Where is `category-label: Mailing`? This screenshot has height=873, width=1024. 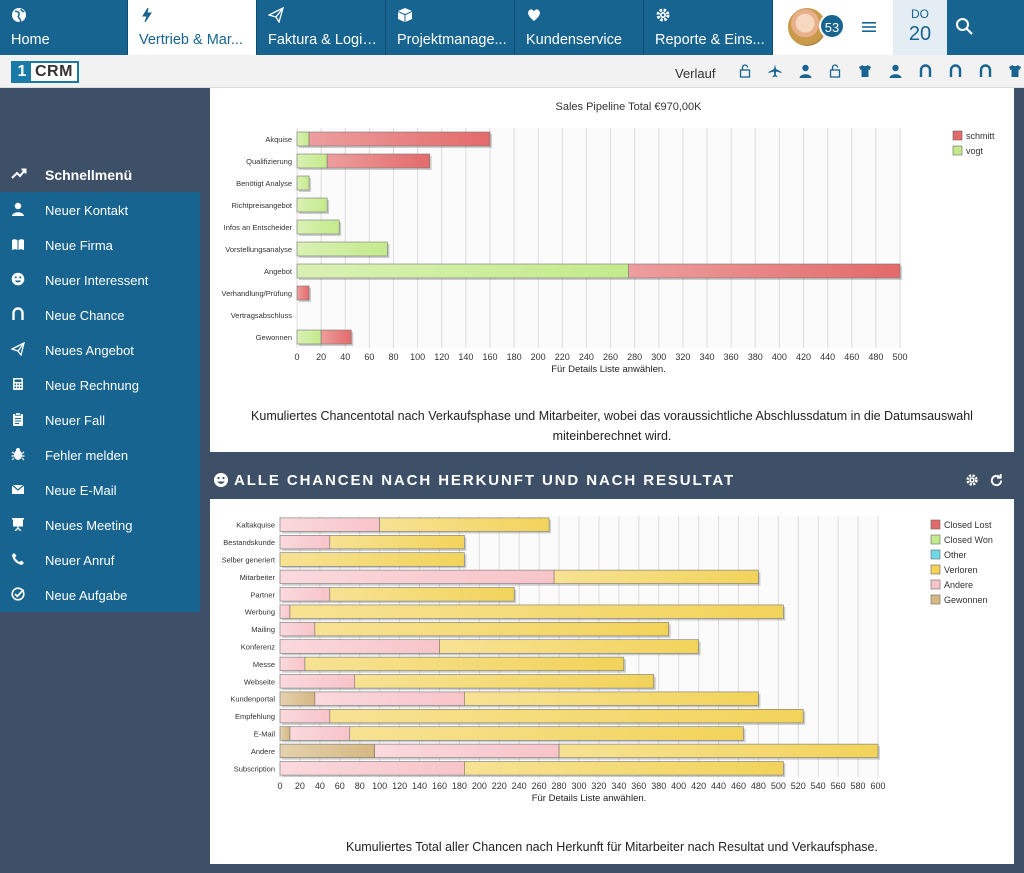 category-label: Mailing is located at coordinates (263, 629).